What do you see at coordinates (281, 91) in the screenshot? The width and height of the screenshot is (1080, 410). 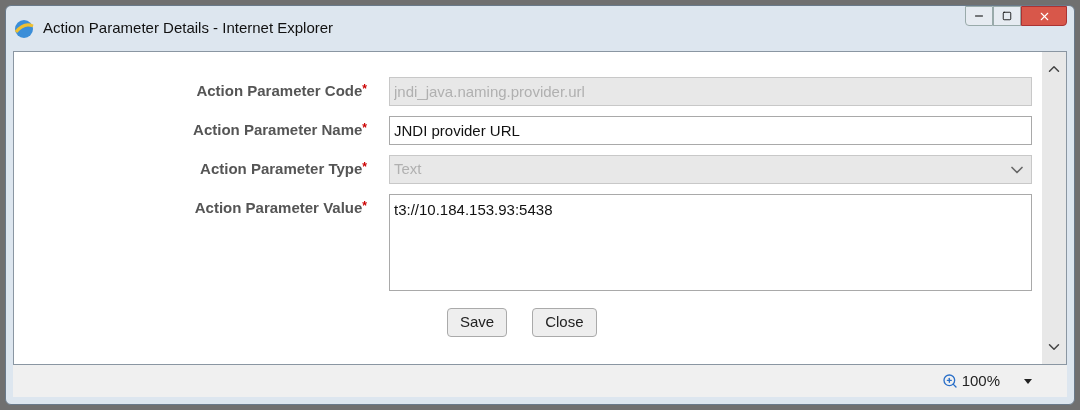 I see `field-label: Action Parameter Code*` at bounding box center [281, 91].